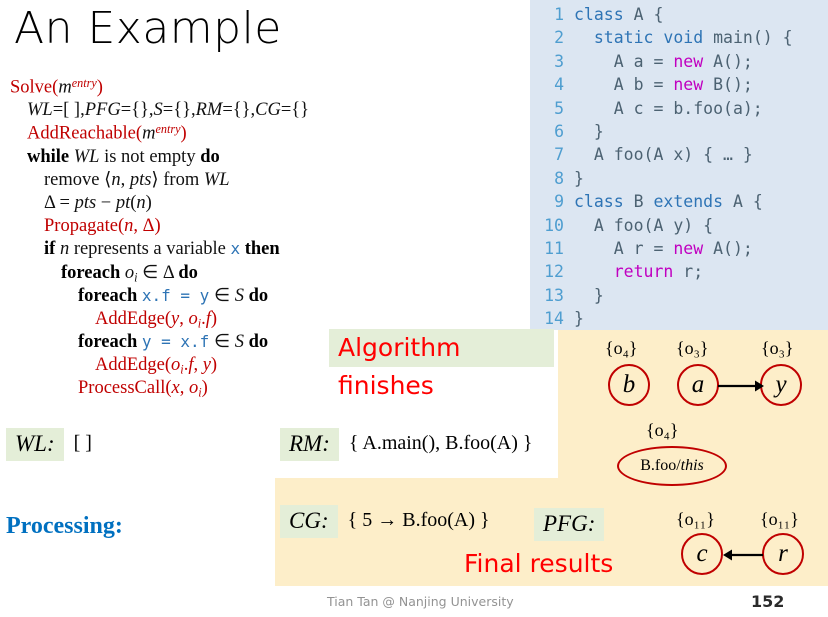 This screenshot has height=617, width=828. Describe the element at coordinates (748, 38) in the screenshot. I see `code-token: main() {` at that location.